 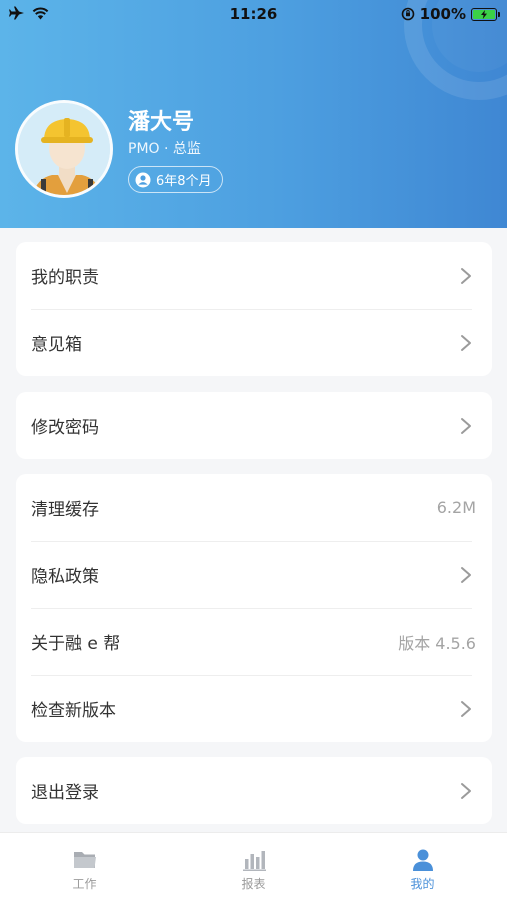 I want to click on menu-card-1: 我的职责 意见箱, so click(x=254, y=309).